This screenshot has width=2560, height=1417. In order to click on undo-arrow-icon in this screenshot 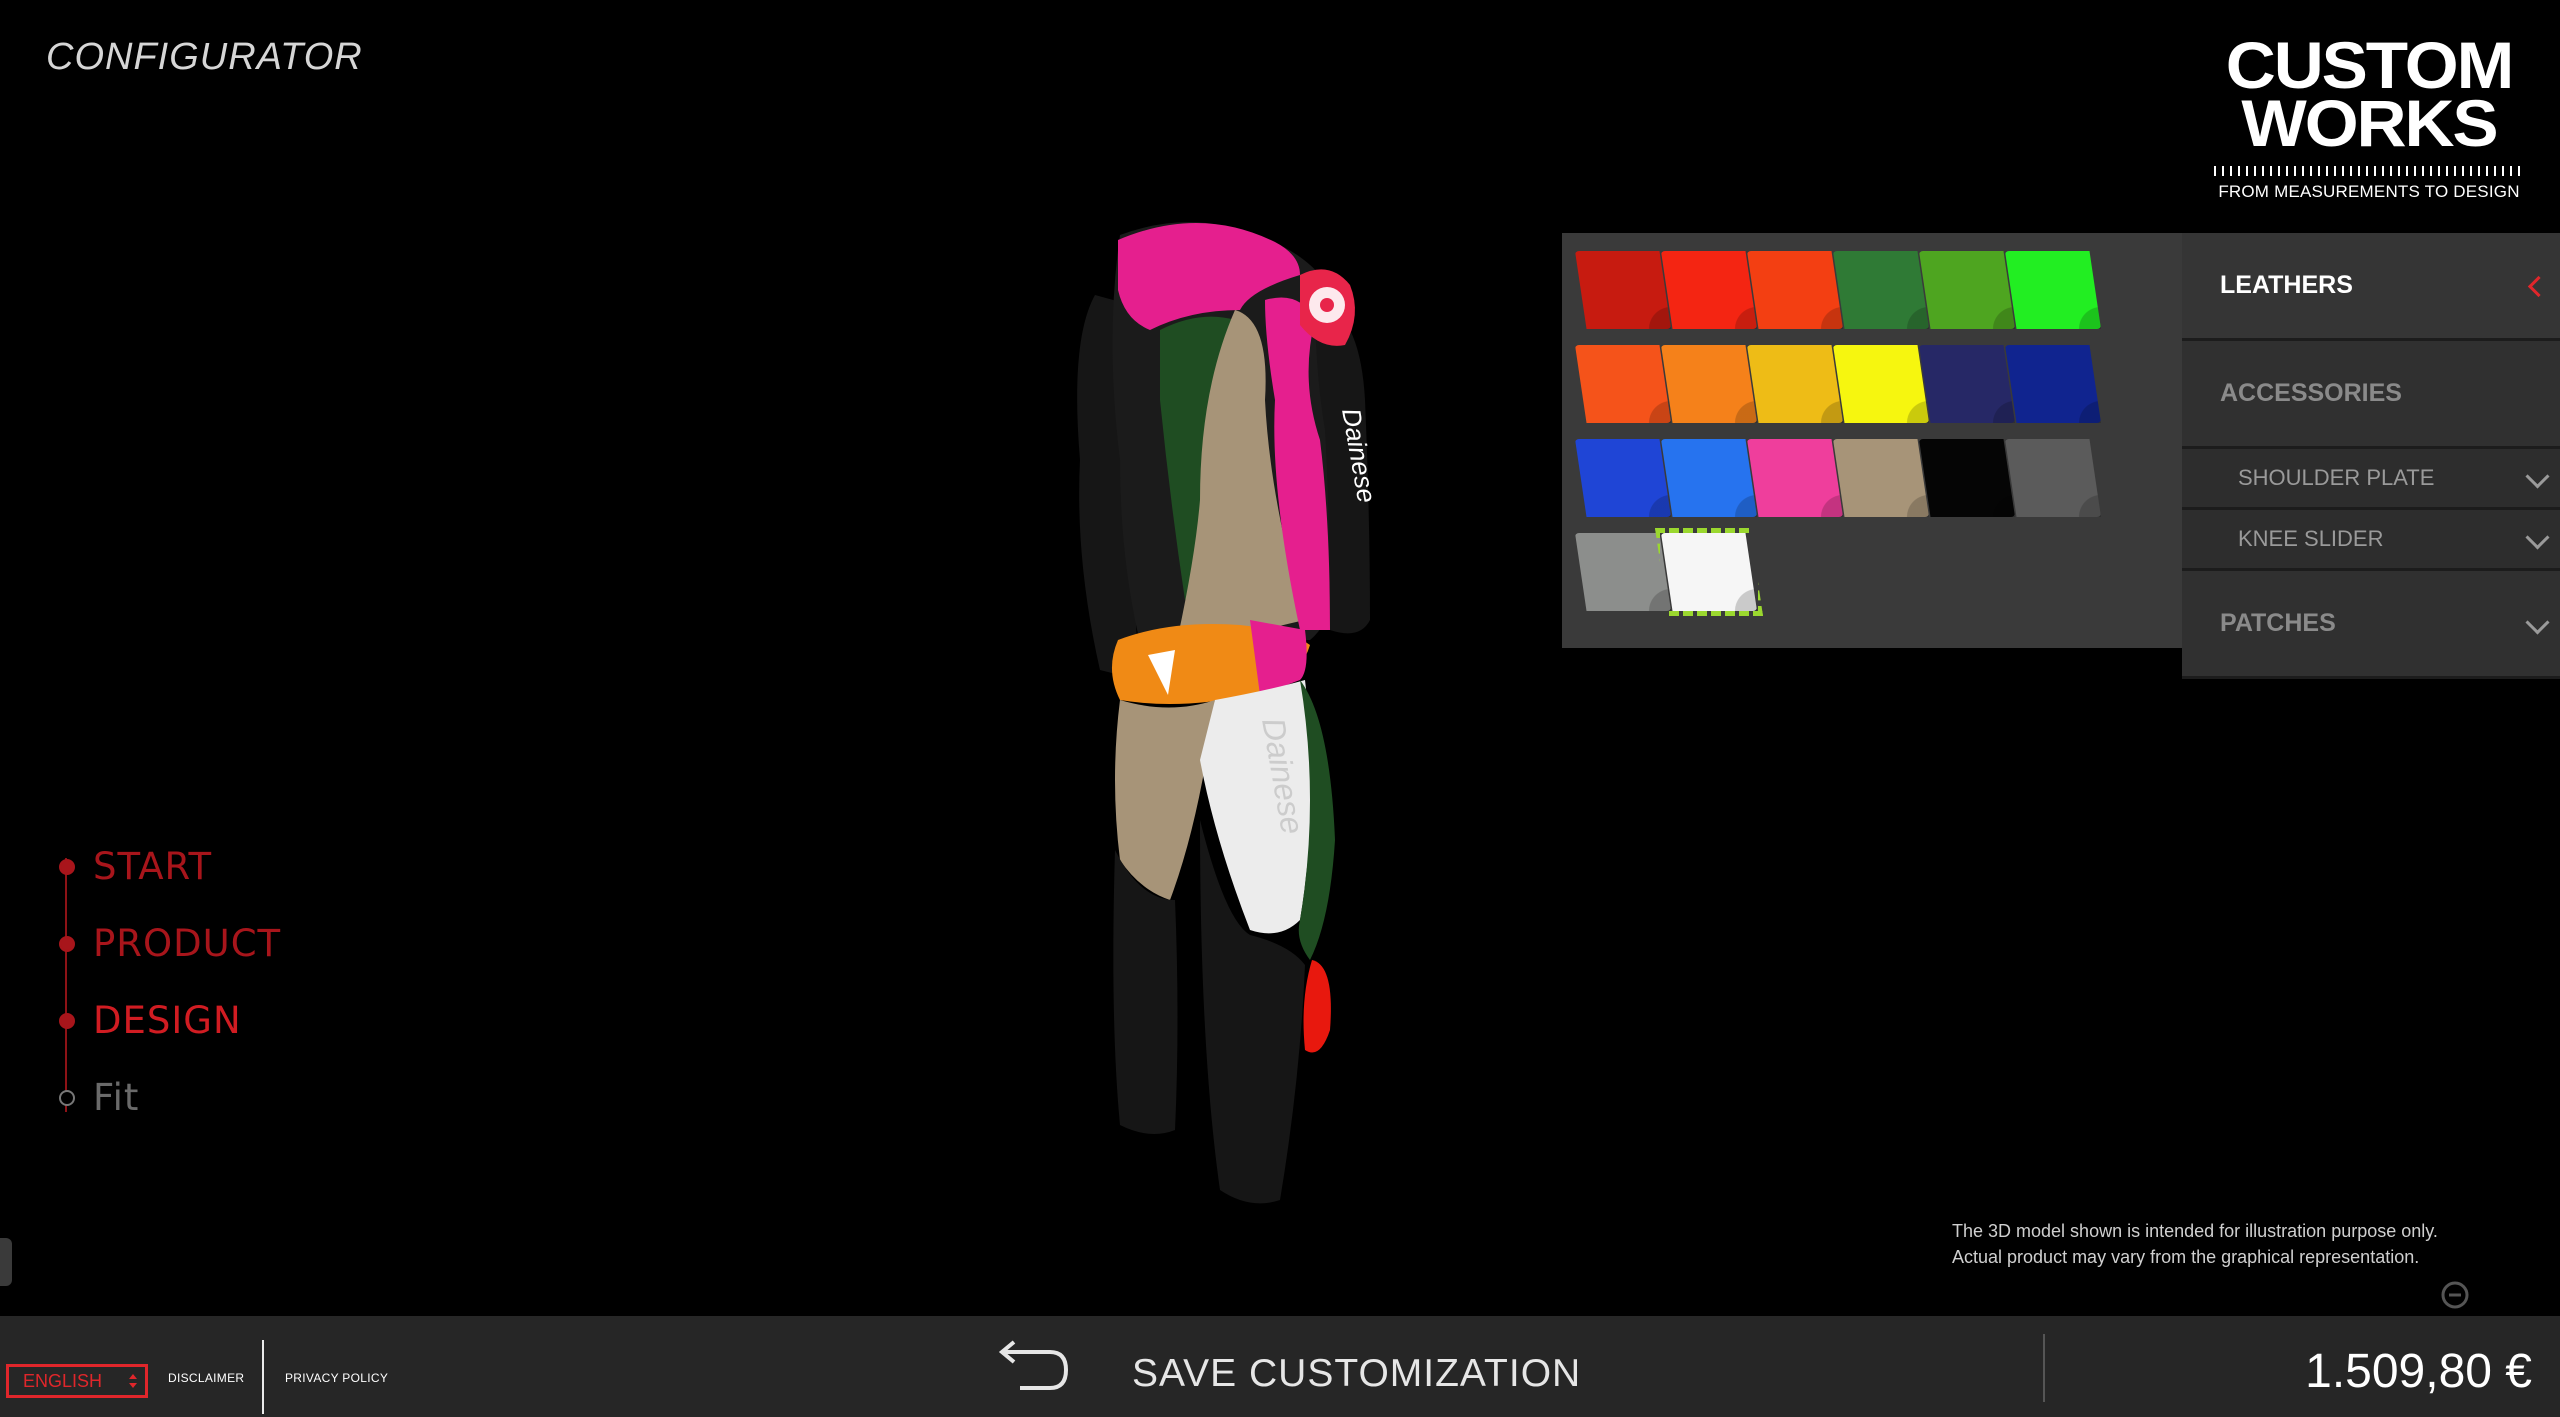, I will do `click(1030, 1366)`.